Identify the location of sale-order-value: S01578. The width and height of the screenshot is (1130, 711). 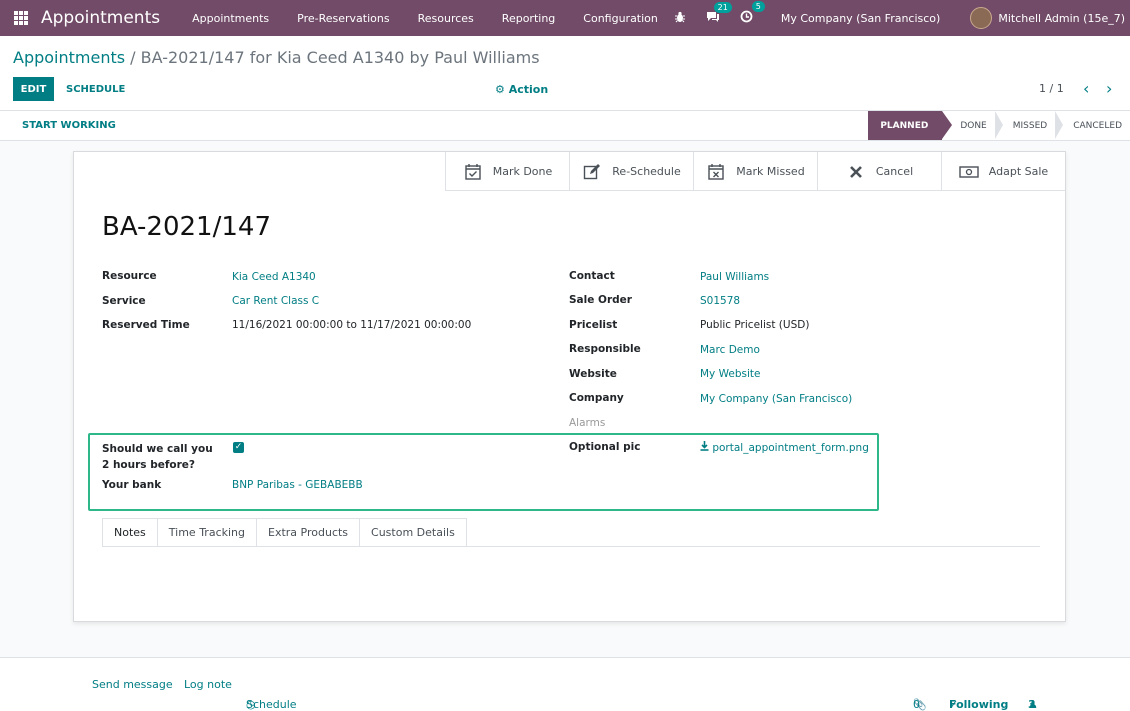
(720, 301).